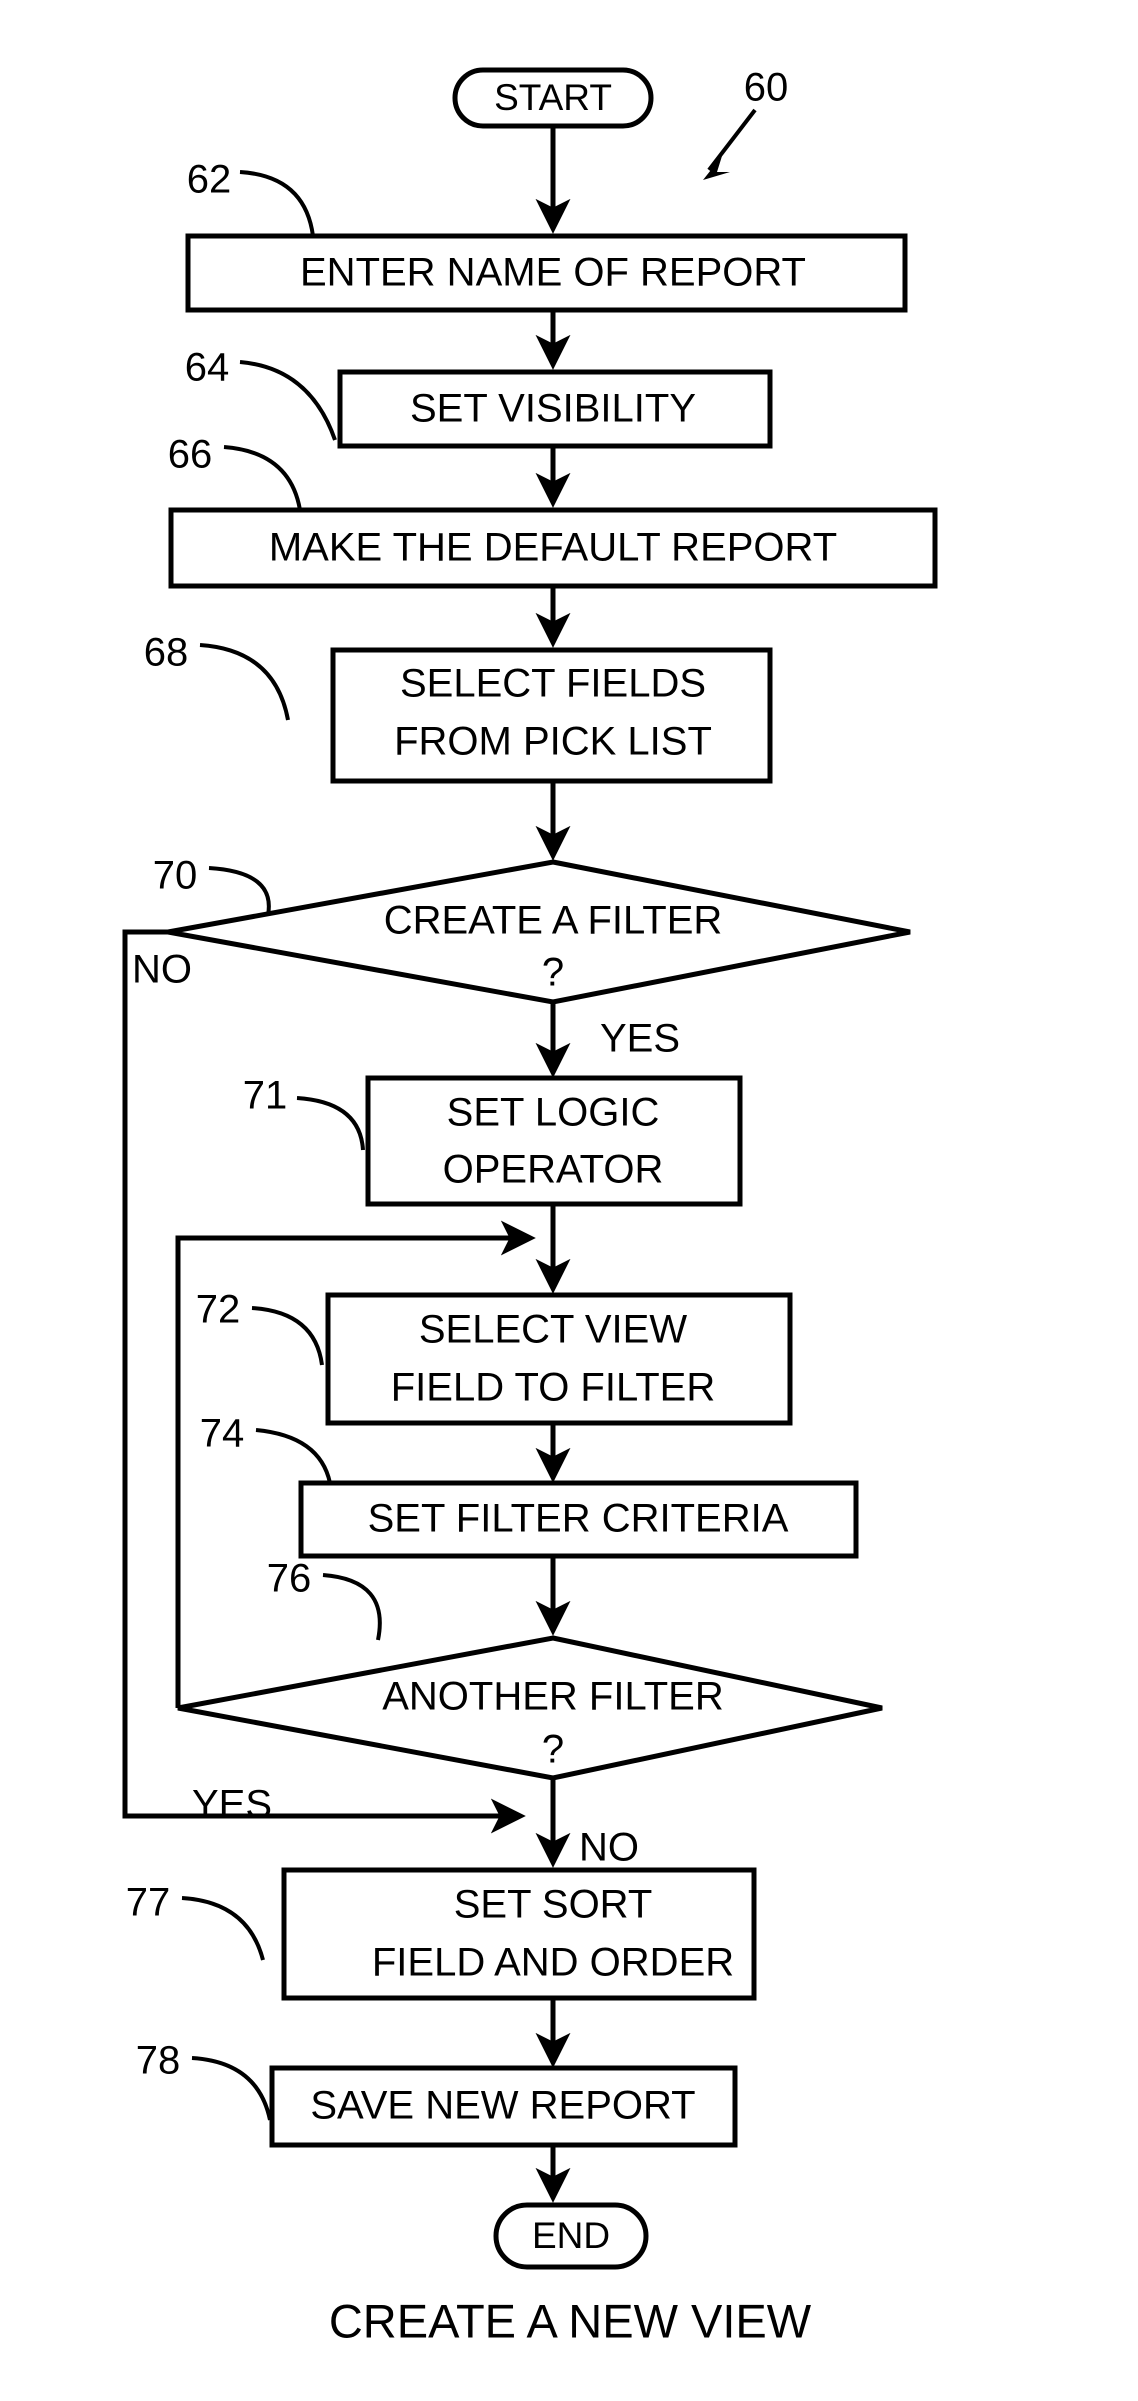 The width and height of the screenshot is (1138, 2401). I want to click on leader-78: 78, so click(204, 2080).